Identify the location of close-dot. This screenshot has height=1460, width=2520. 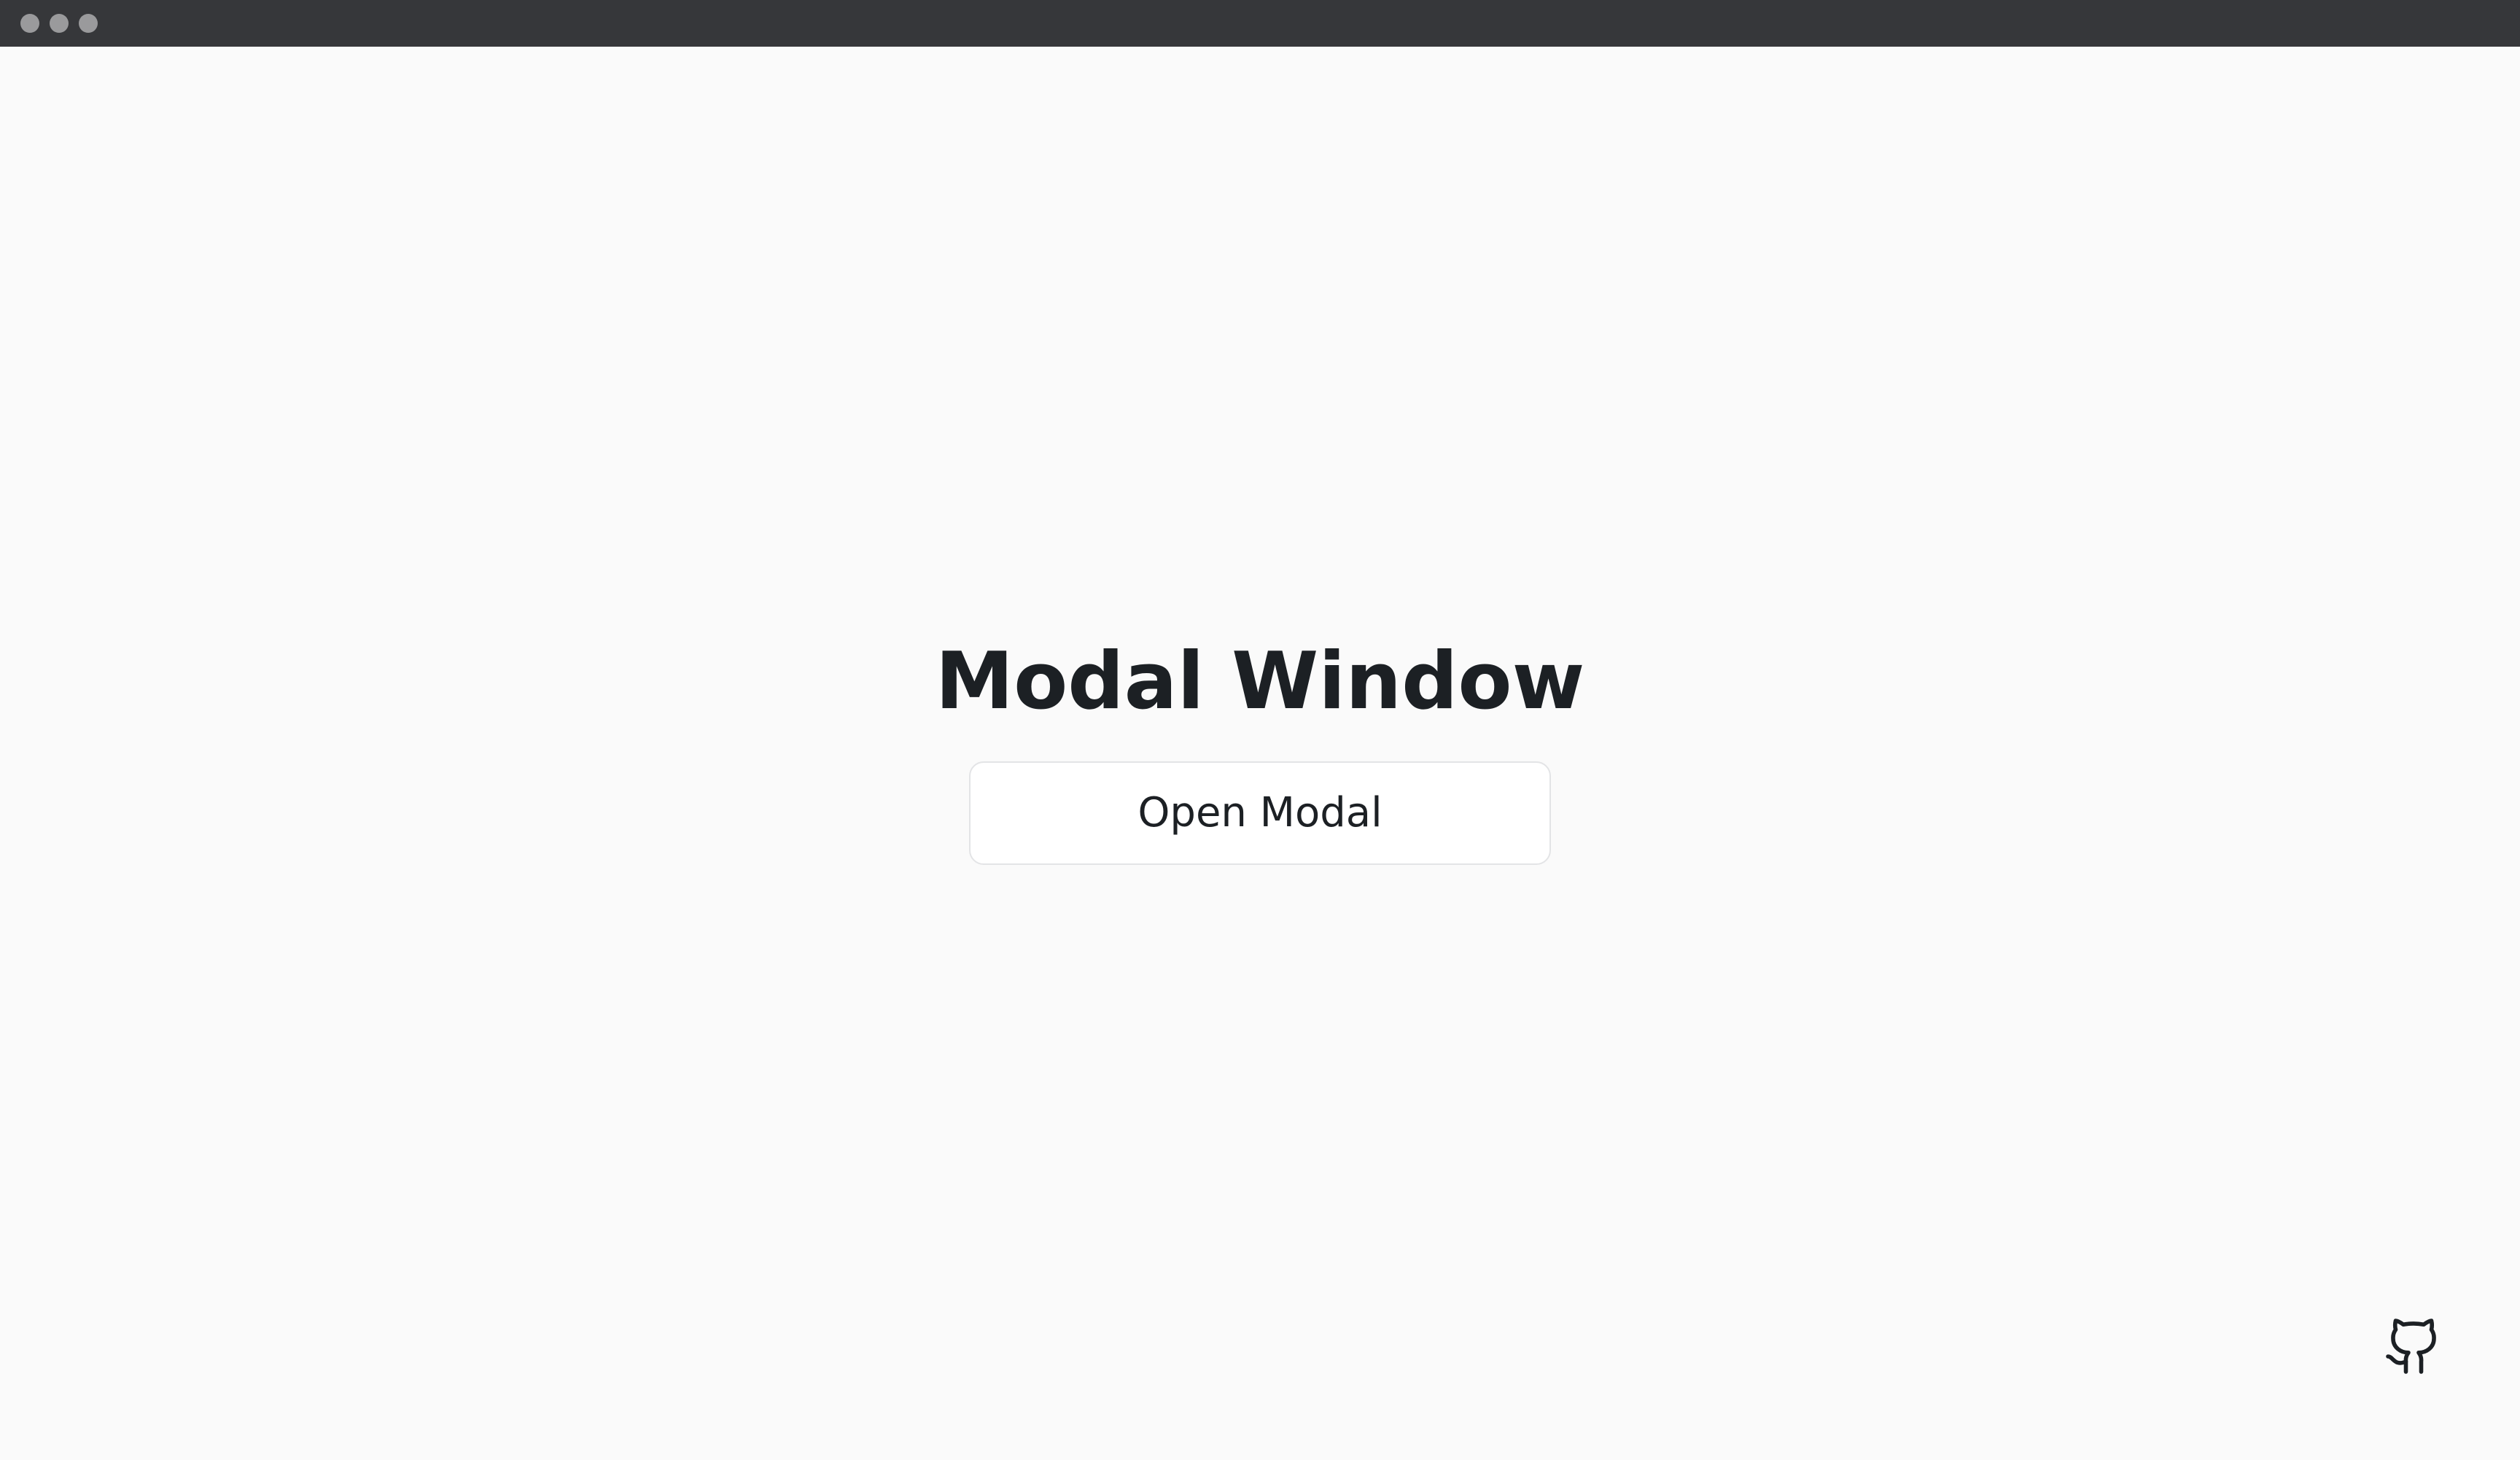
(29, 23).